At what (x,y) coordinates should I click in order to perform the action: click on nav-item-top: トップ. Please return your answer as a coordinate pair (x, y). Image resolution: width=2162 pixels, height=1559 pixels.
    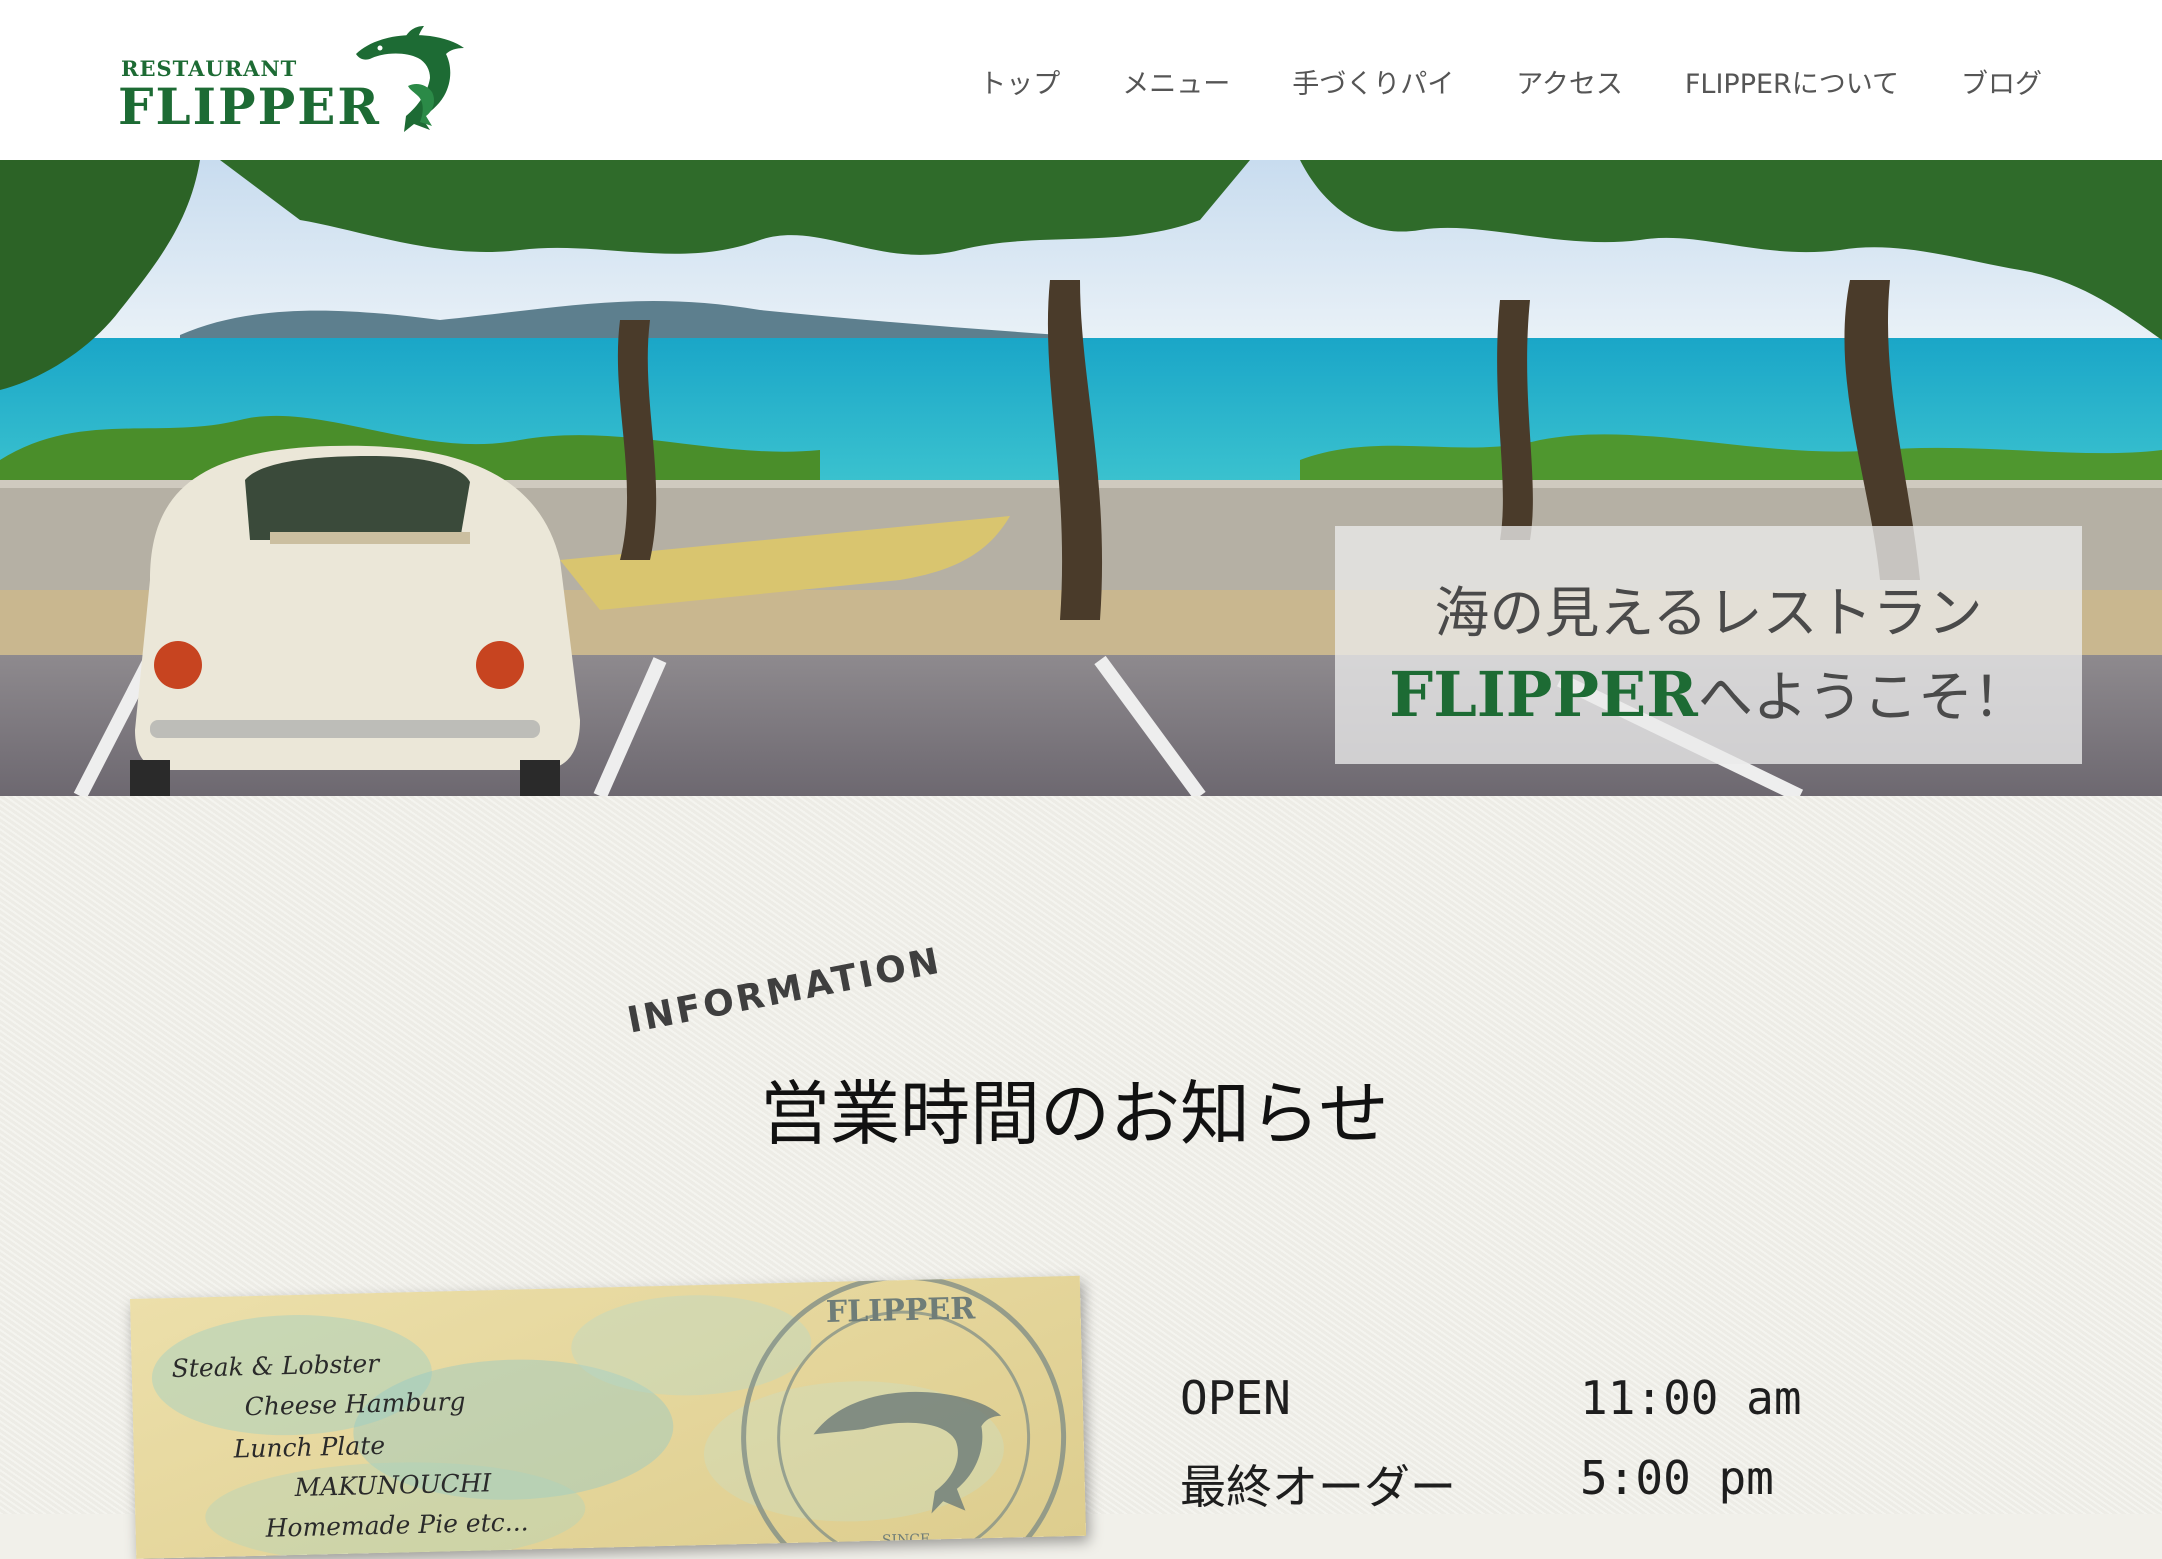
    Looking at the image, I should click on (1019, 81).